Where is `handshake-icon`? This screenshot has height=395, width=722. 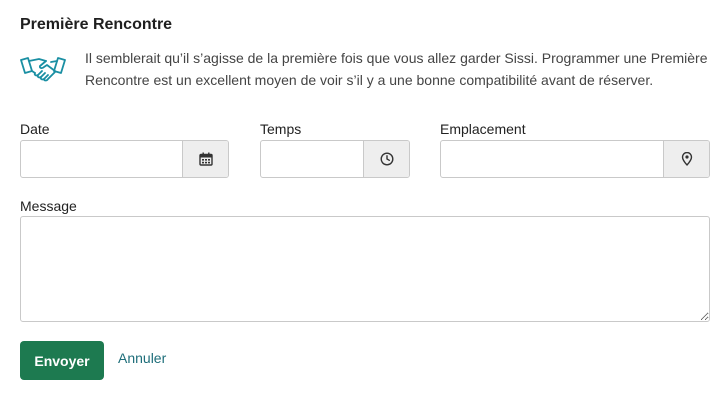
handshake-icon is located at coordinates (43, 69).